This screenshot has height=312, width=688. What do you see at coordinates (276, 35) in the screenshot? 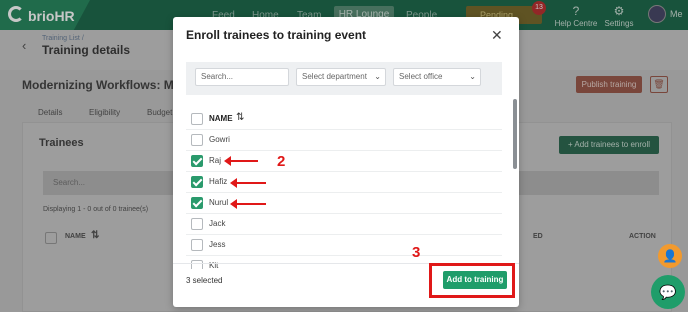
I see `modal-title: Enroll trainees to training event` at bounding box center [276, 35].